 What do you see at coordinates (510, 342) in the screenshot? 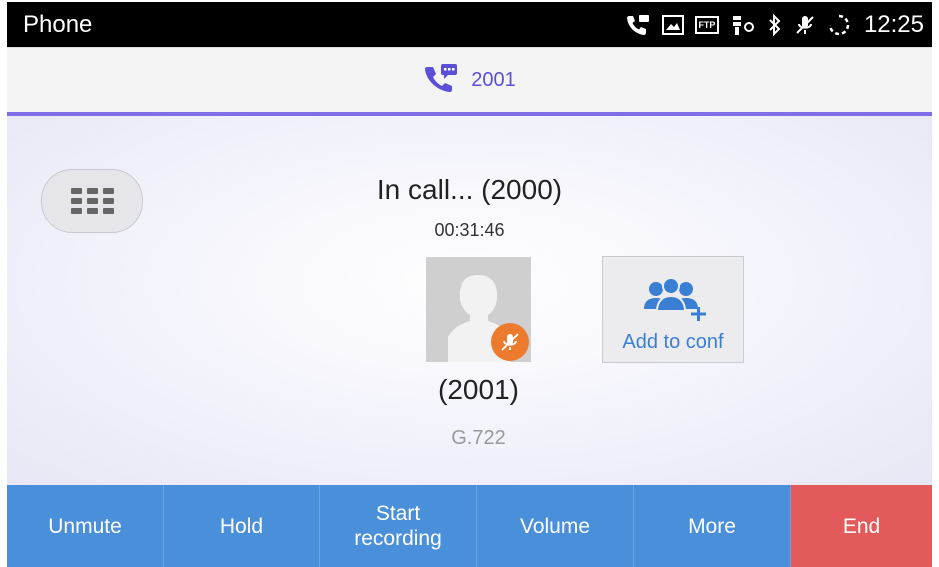
I see `mic-muted-badge-icon` at bounding box center [510, 342].